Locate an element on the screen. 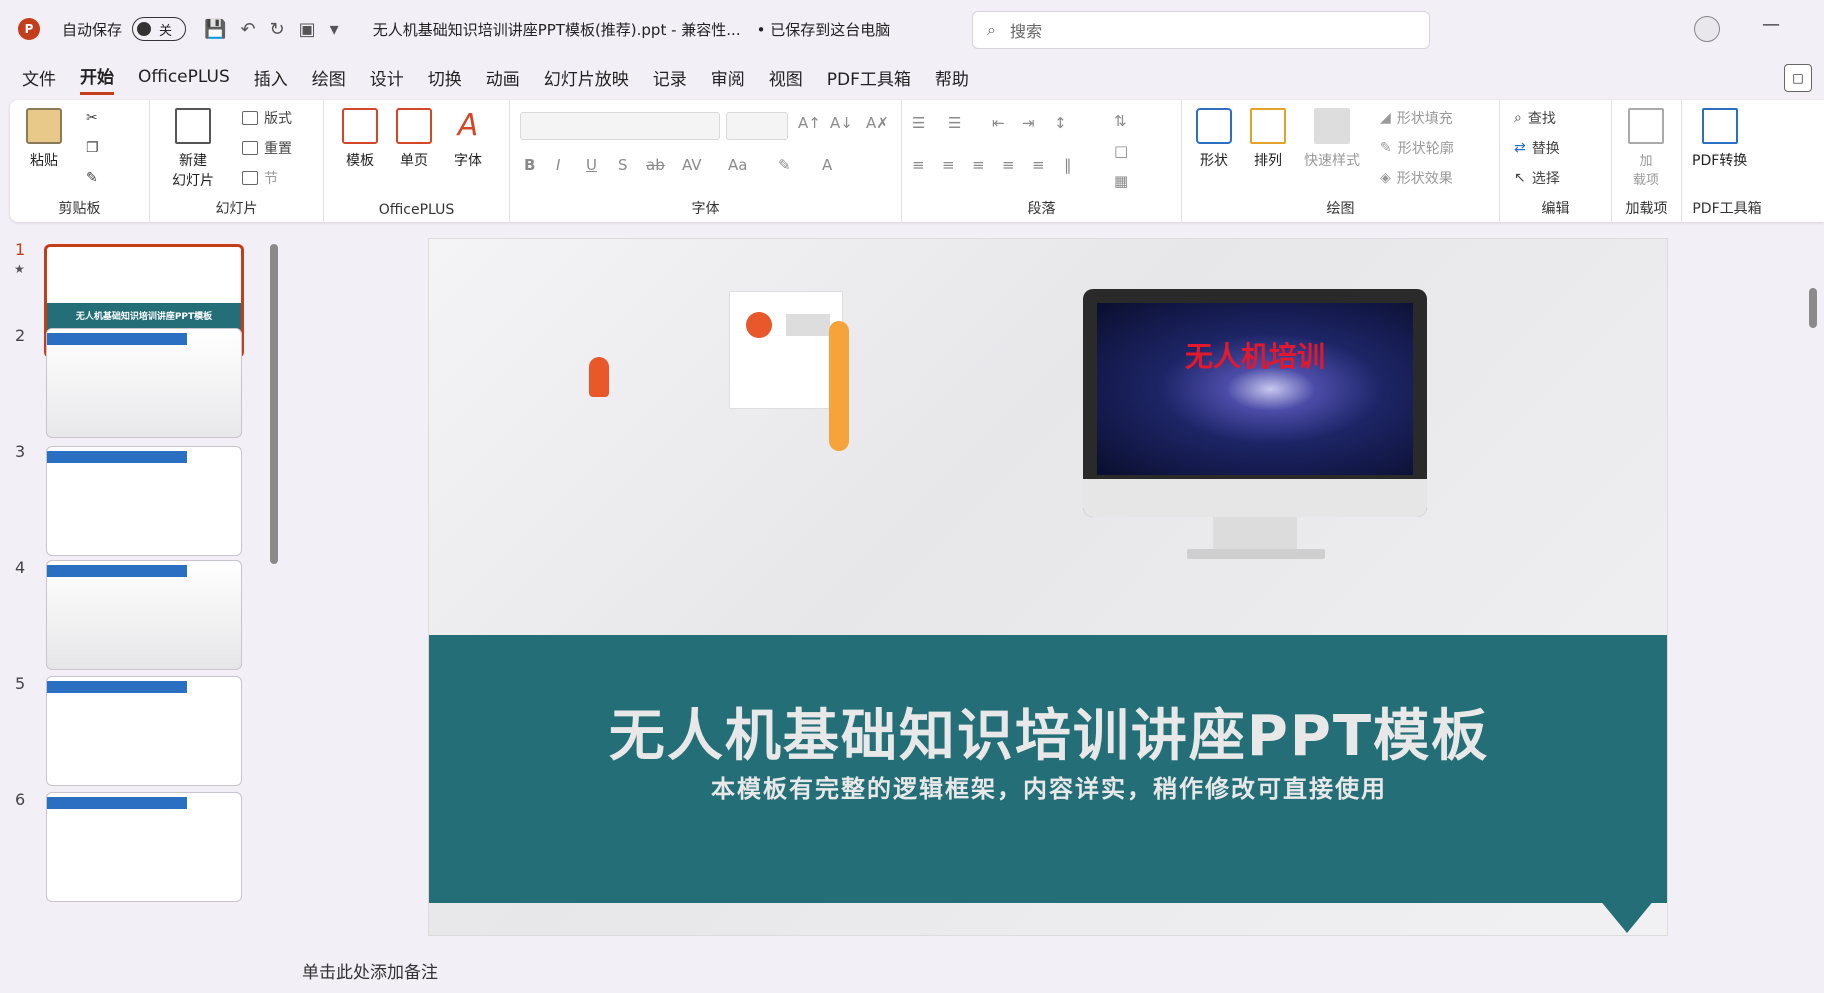 Image resolution: width=1824 pixels, height=993 pixels. tab-view: 视图 is located at coordinates (786, 79).